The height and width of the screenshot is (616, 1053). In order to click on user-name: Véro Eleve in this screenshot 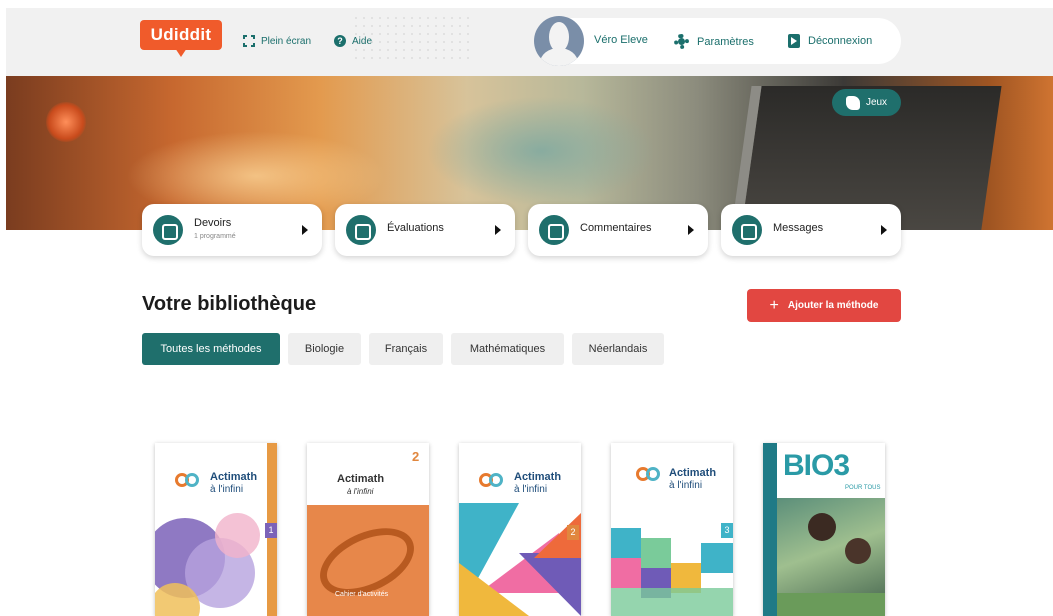, I will do `click(621, 40)`.